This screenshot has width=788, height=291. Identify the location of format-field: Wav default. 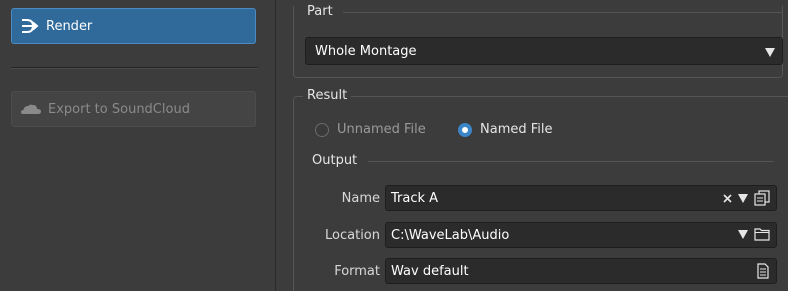
(581, 271).